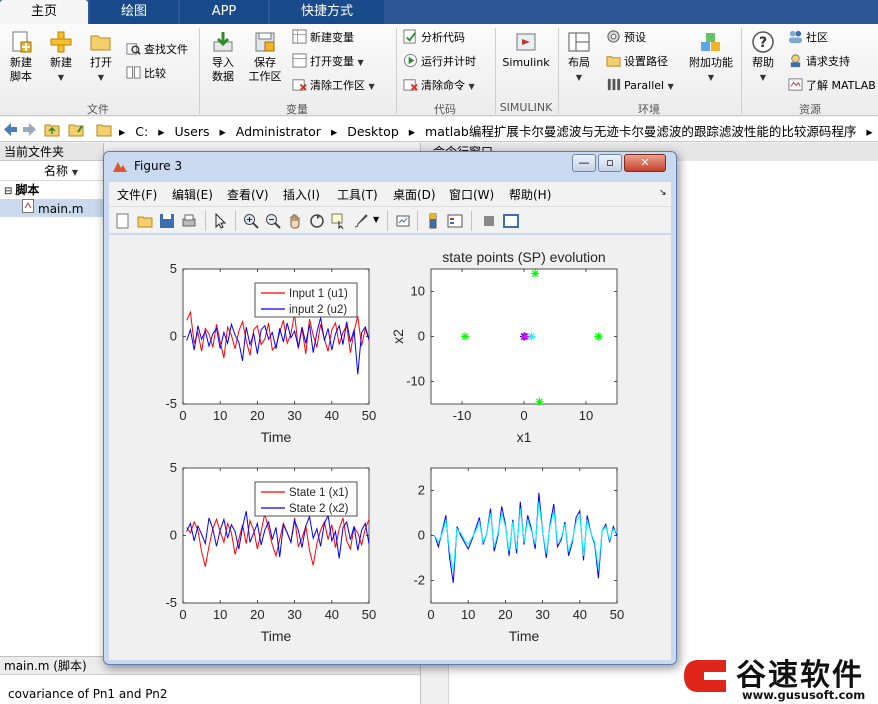 This screenshot has height=704, width=878. What do you see at coordinates (100, 43) in the screenshot?
I see `folder-open-icon` at bounding box center [100, 43].